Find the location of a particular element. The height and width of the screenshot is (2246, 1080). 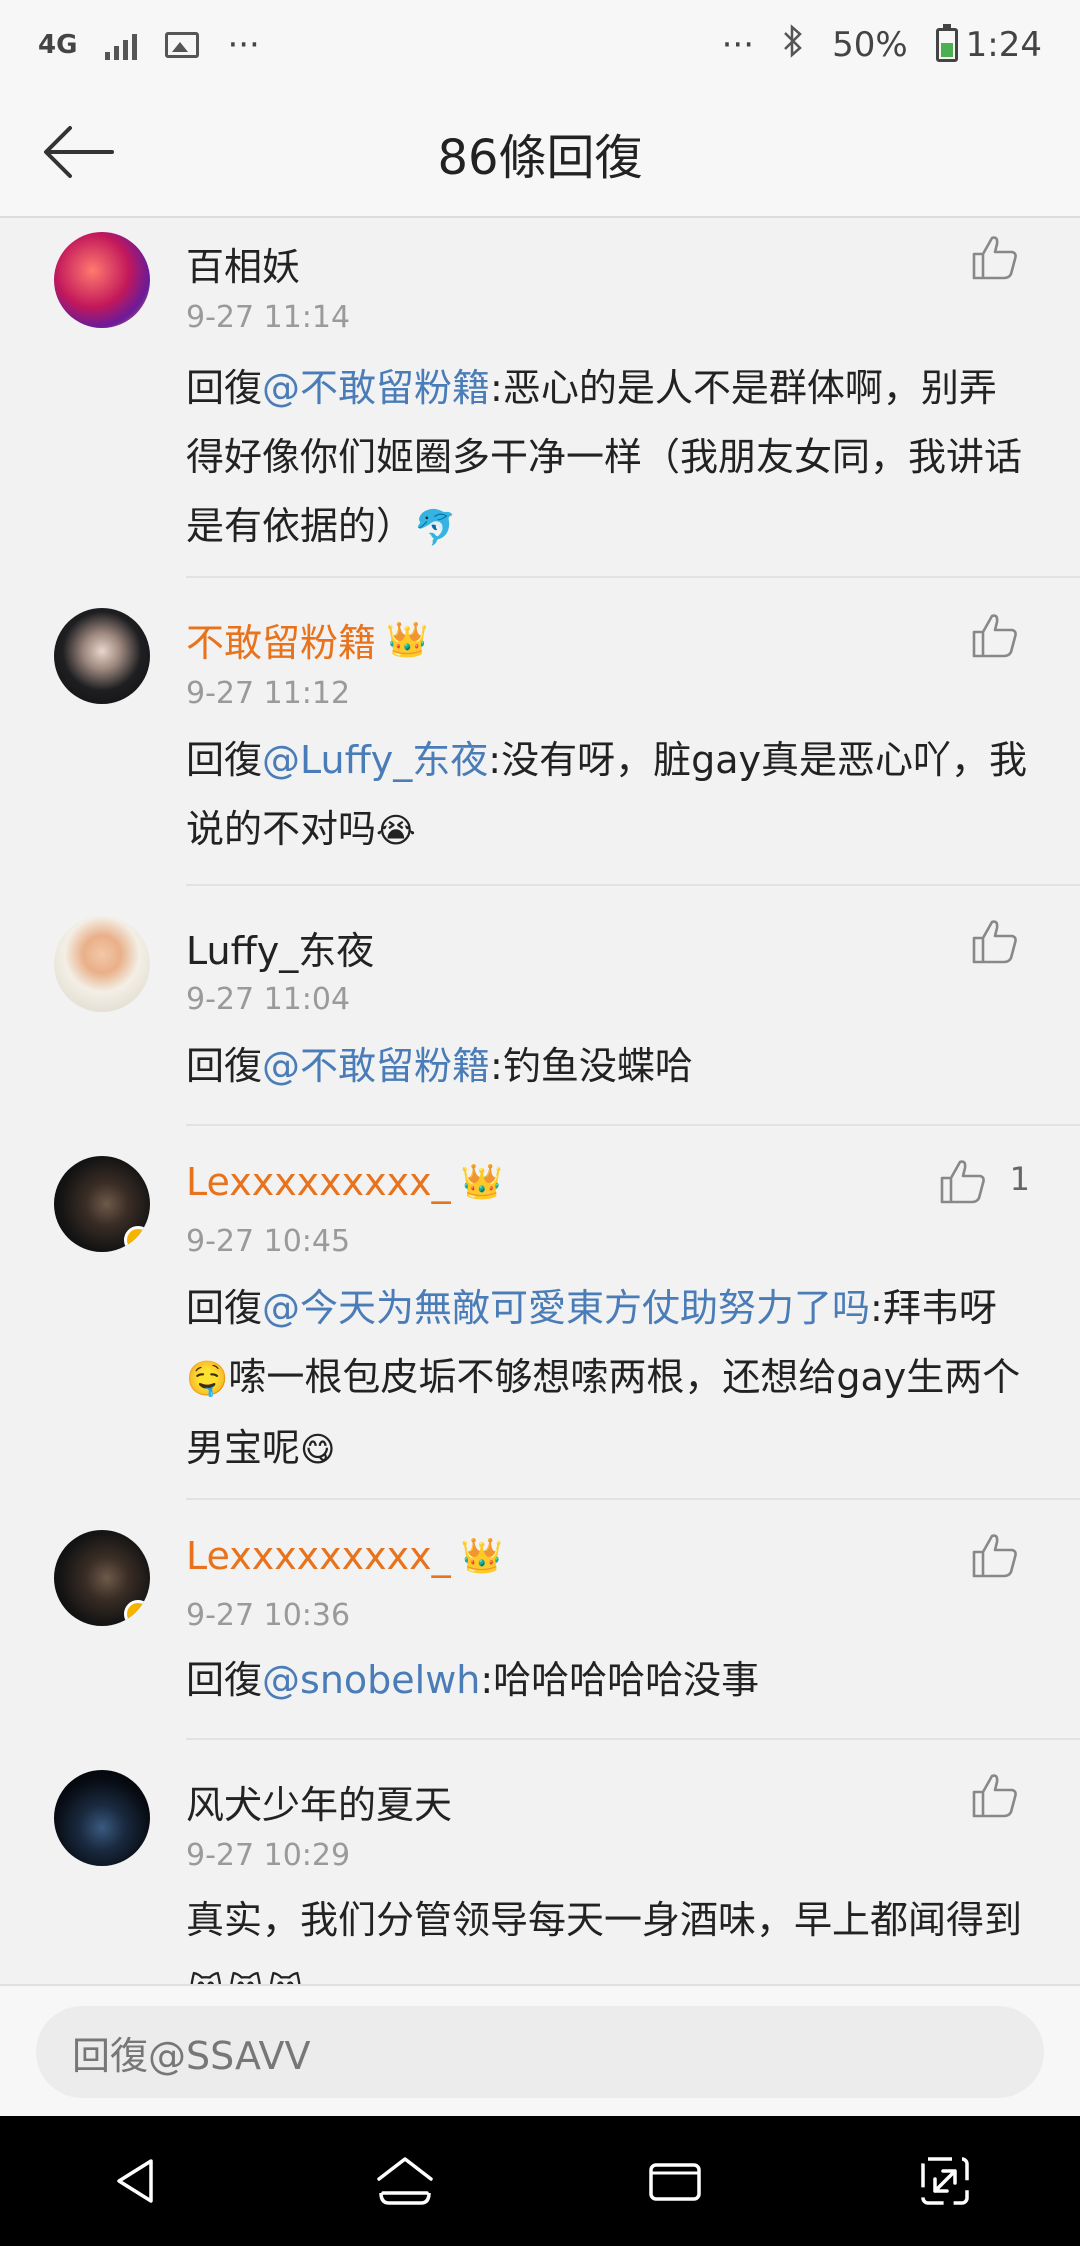

nav-recents-icon is located at coordinates (675, 2182).